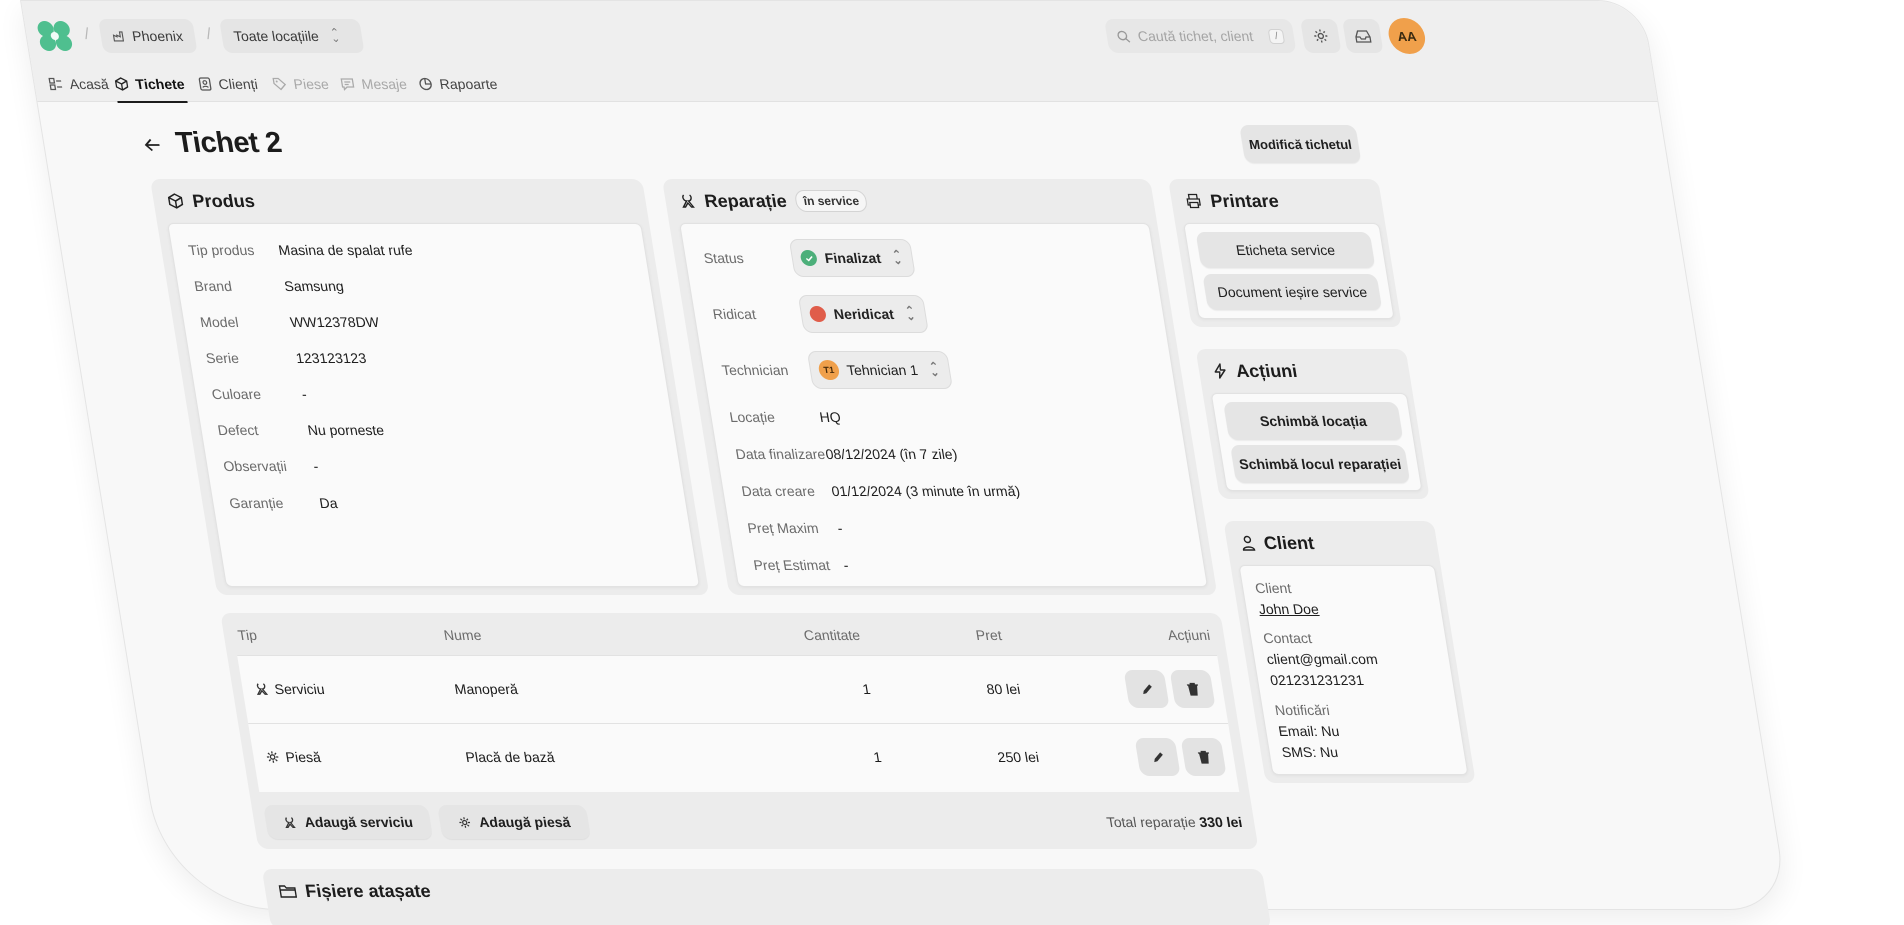  Describe the element at coordinates (1310, 752) in the screenshot. I see `notification-sms: SMS: Nu` at that location.